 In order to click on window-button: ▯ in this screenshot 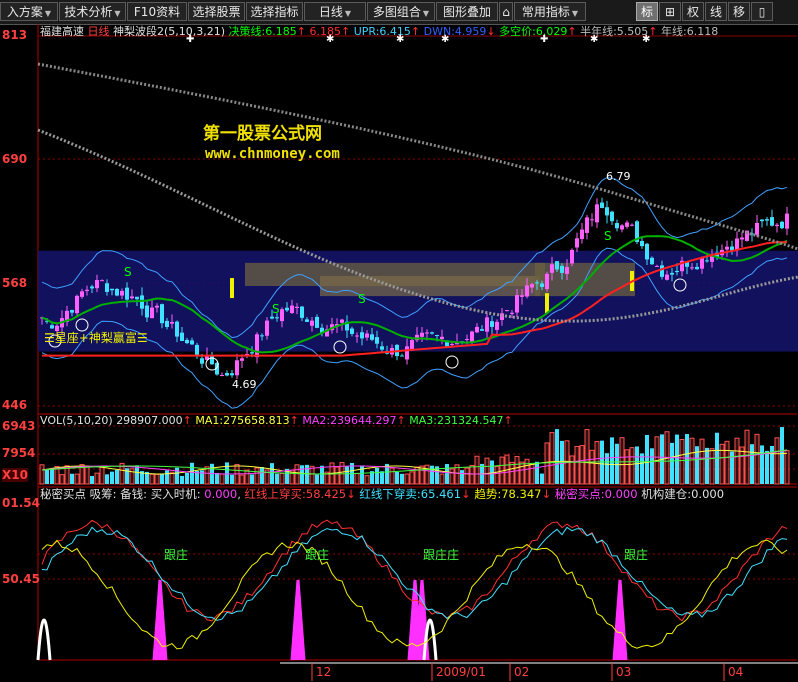, I will do `click(762, 11)`.